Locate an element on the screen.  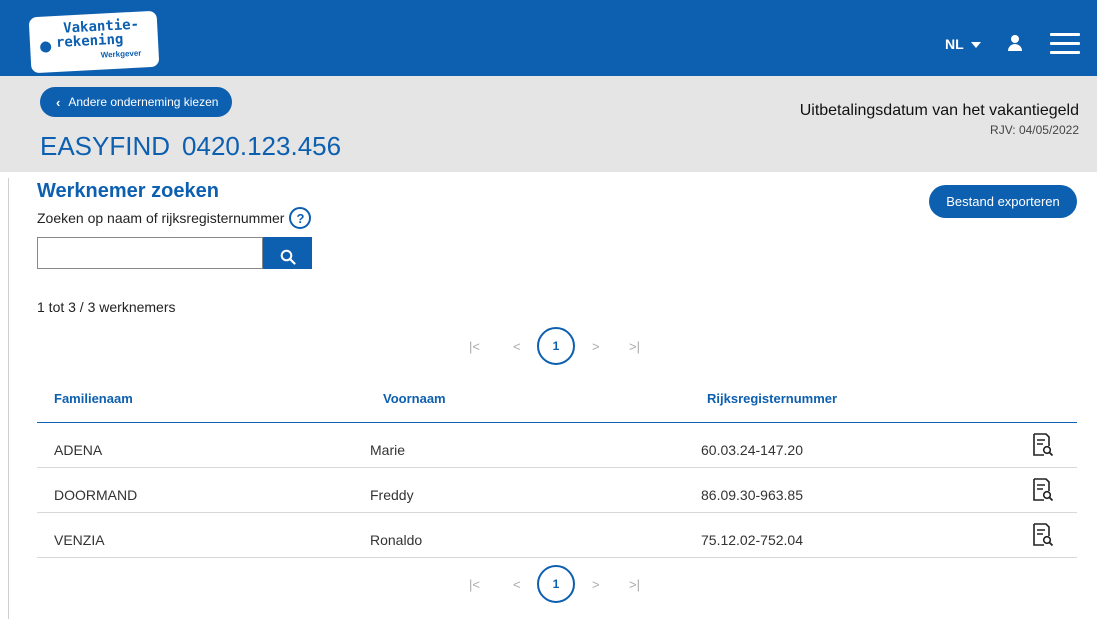
search-employee-title: Werknemer zoeken is located at coordinates (128, 191).